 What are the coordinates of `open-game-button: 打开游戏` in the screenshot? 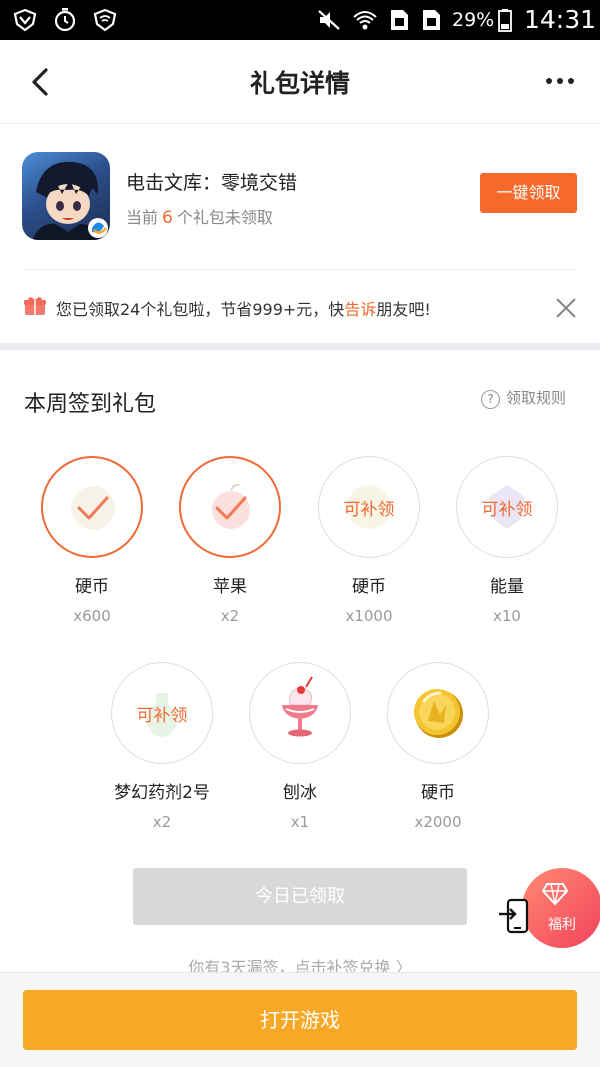 It's located at (300, 1020).